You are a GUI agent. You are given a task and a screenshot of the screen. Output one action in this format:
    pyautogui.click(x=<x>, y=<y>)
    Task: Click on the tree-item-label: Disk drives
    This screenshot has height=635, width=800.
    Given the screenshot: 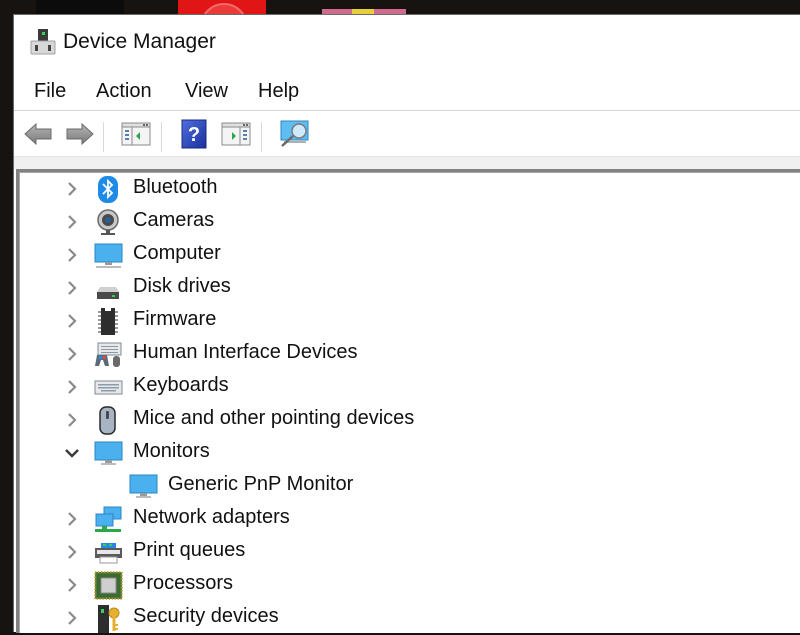 What is the action you would take?
    pyautogui.click(x=182, y=286)
    